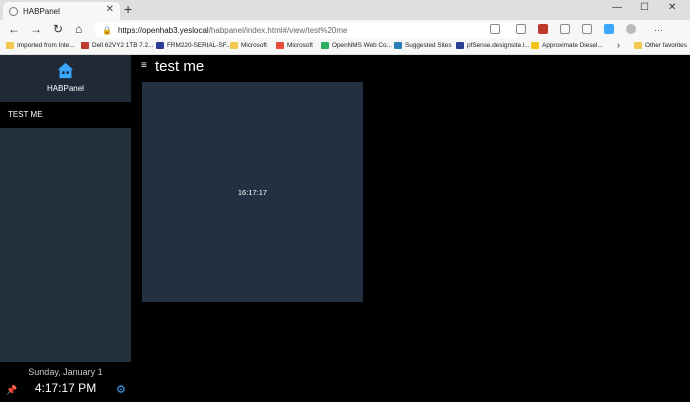  I want to click on back-icon: ←, so click(14, 29).